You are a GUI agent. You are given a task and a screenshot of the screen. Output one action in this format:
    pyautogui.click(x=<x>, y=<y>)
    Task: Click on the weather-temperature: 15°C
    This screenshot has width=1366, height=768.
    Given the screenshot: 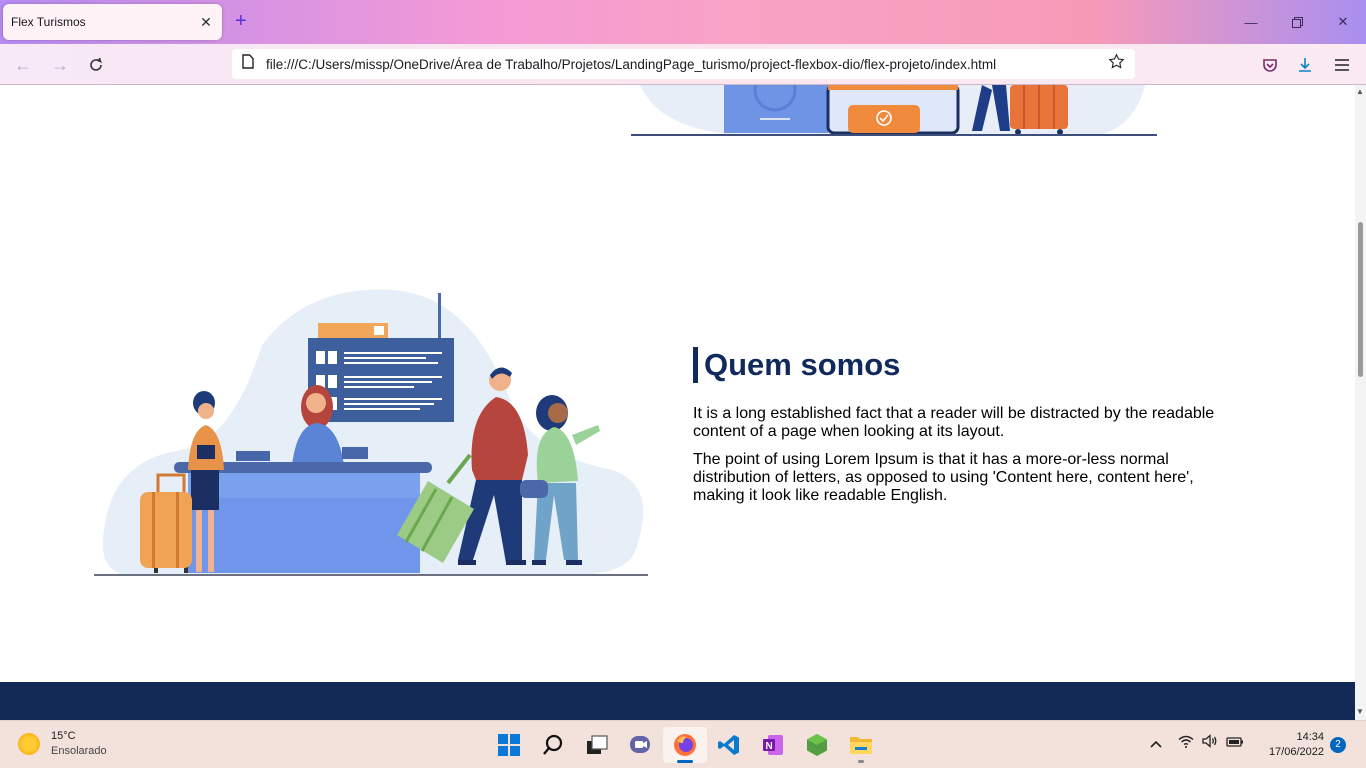 What is the action you would take?
    pyautogui.click(x=63, y=736)
    